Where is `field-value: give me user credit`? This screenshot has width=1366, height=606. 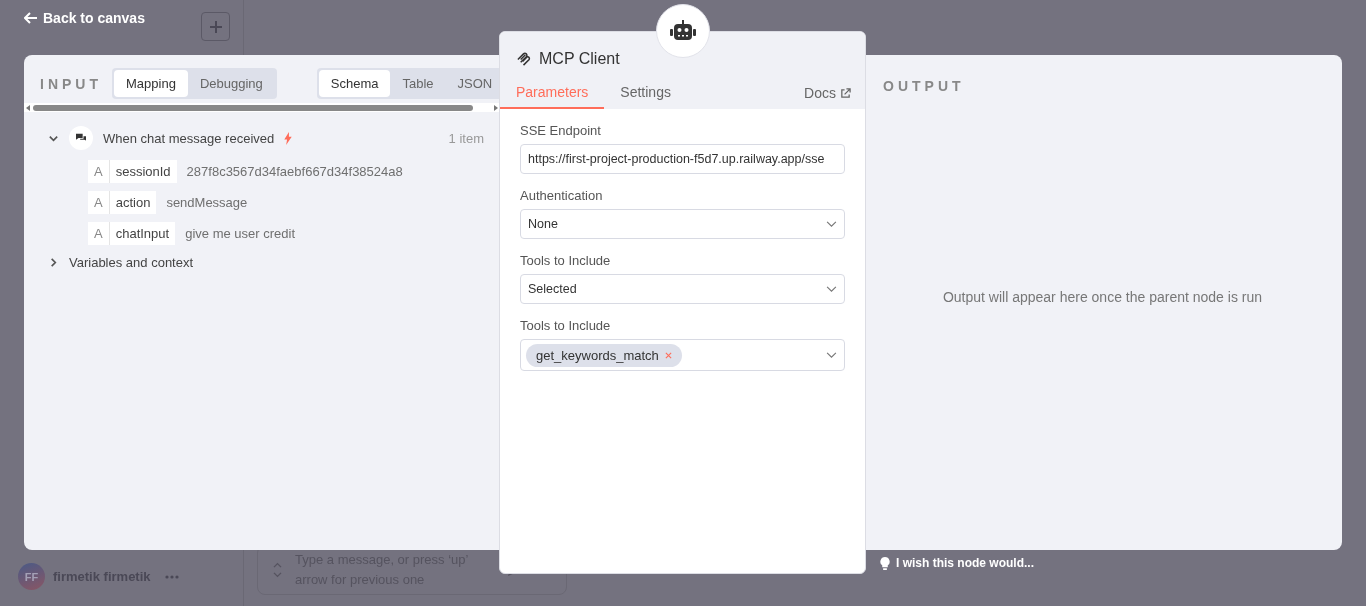
field-value: give me user credit is located at coordinates (240, 233).